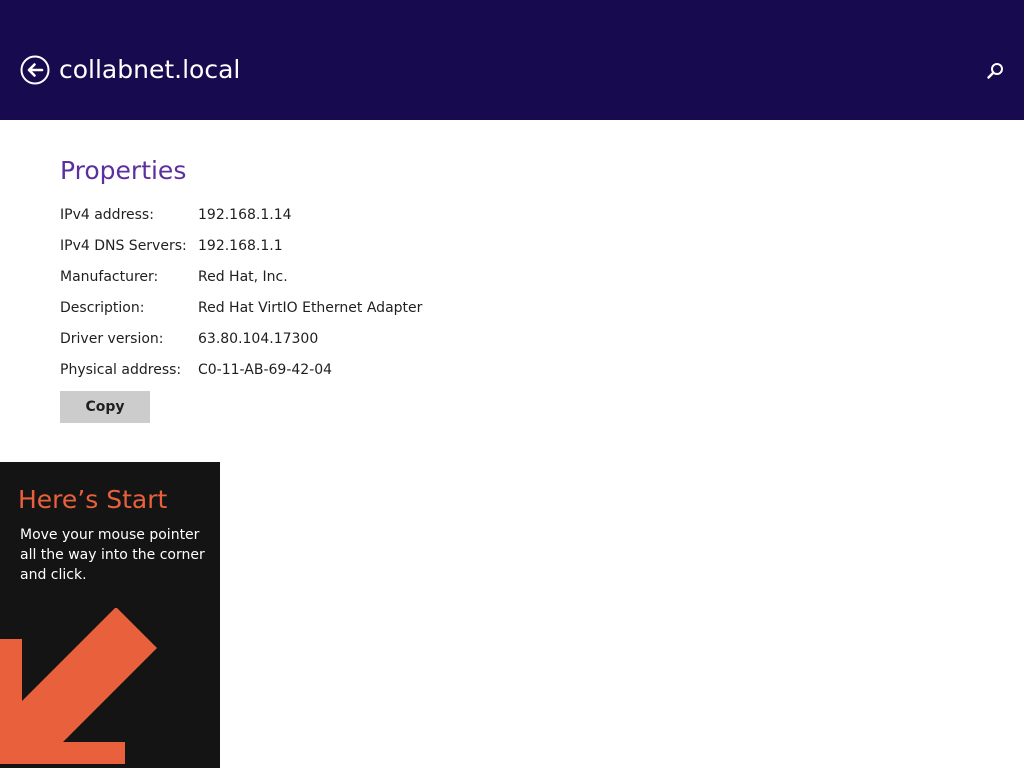 This screenshot has width=1024, height=768. Describe the element at coordinates (123, 170) in the screenshot. I see `properties-heading: Properties` at that location.